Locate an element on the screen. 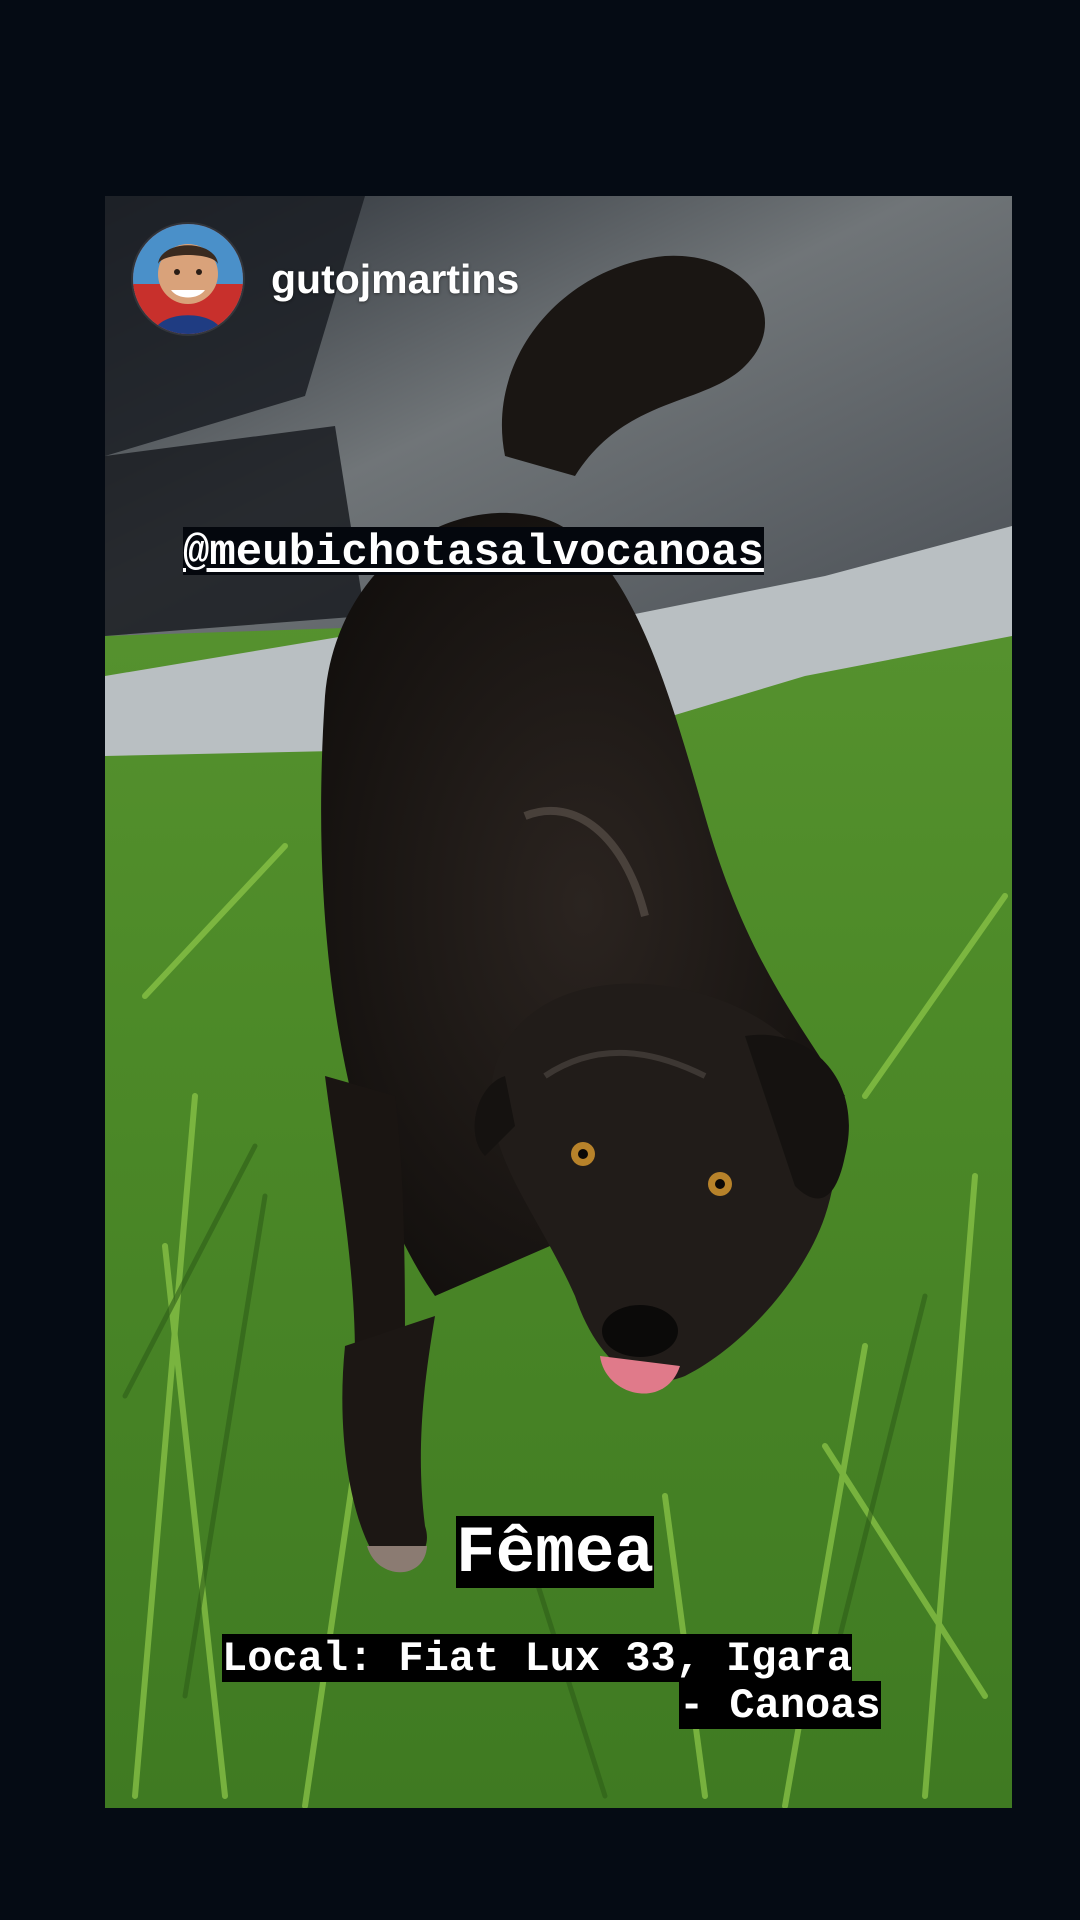 This screenshot has height=1920, width=1080. avatar is located at coordinates (188, 279).